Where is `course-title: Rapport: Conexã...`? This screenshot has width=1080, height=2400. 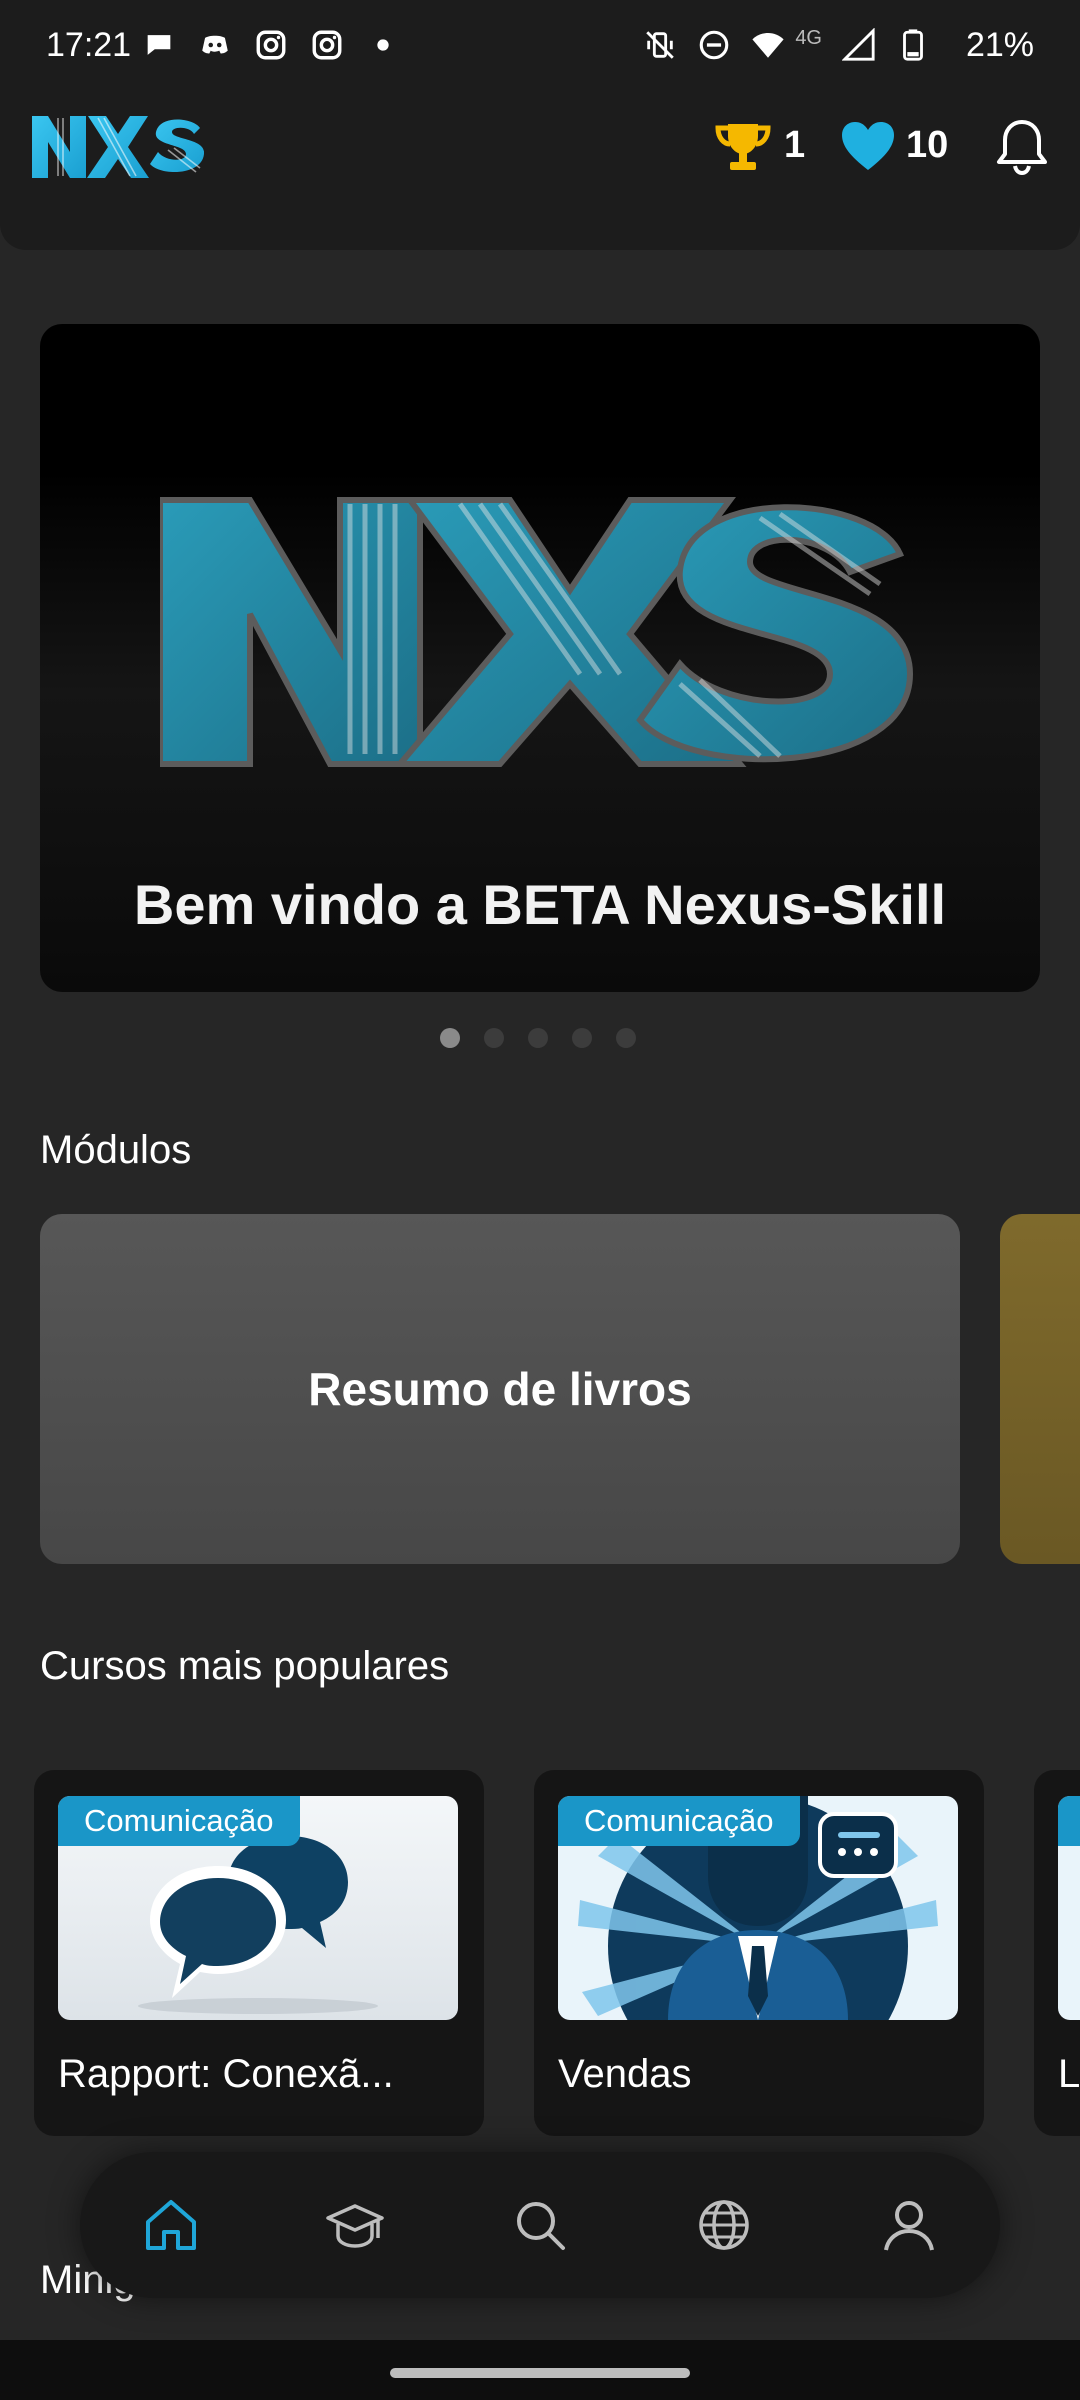 course-title: Rapport: Conexã... is located at coordinates (226, 2074).